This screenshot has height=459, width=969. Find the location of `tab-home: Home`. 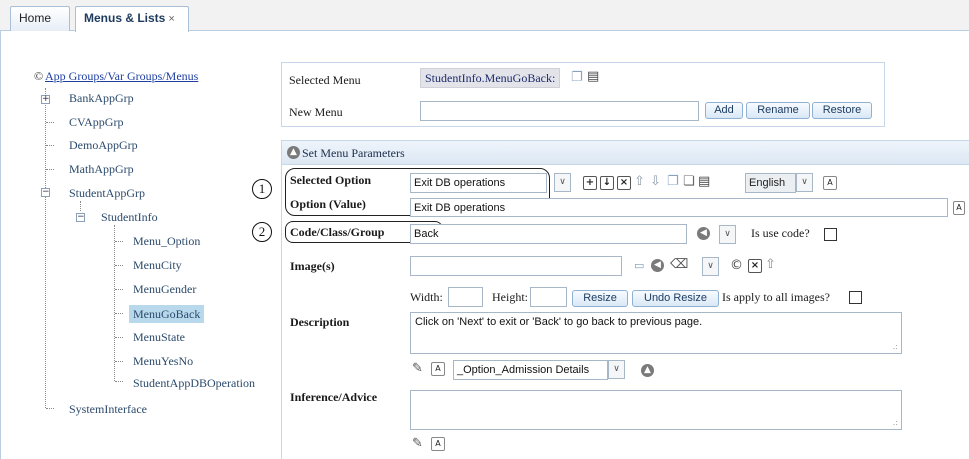

tab-home: Home is located at coordinates (40, 18).